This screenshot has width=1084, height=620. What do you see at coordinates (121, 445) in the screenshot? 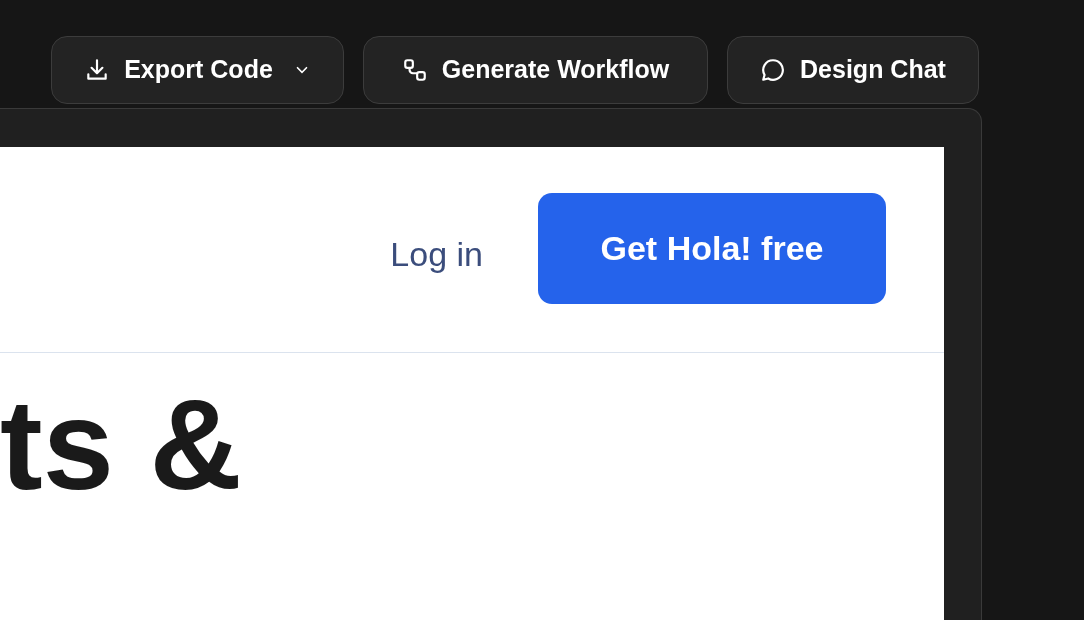
I see `page-heading: ts &` at bounding box center [121, 445].